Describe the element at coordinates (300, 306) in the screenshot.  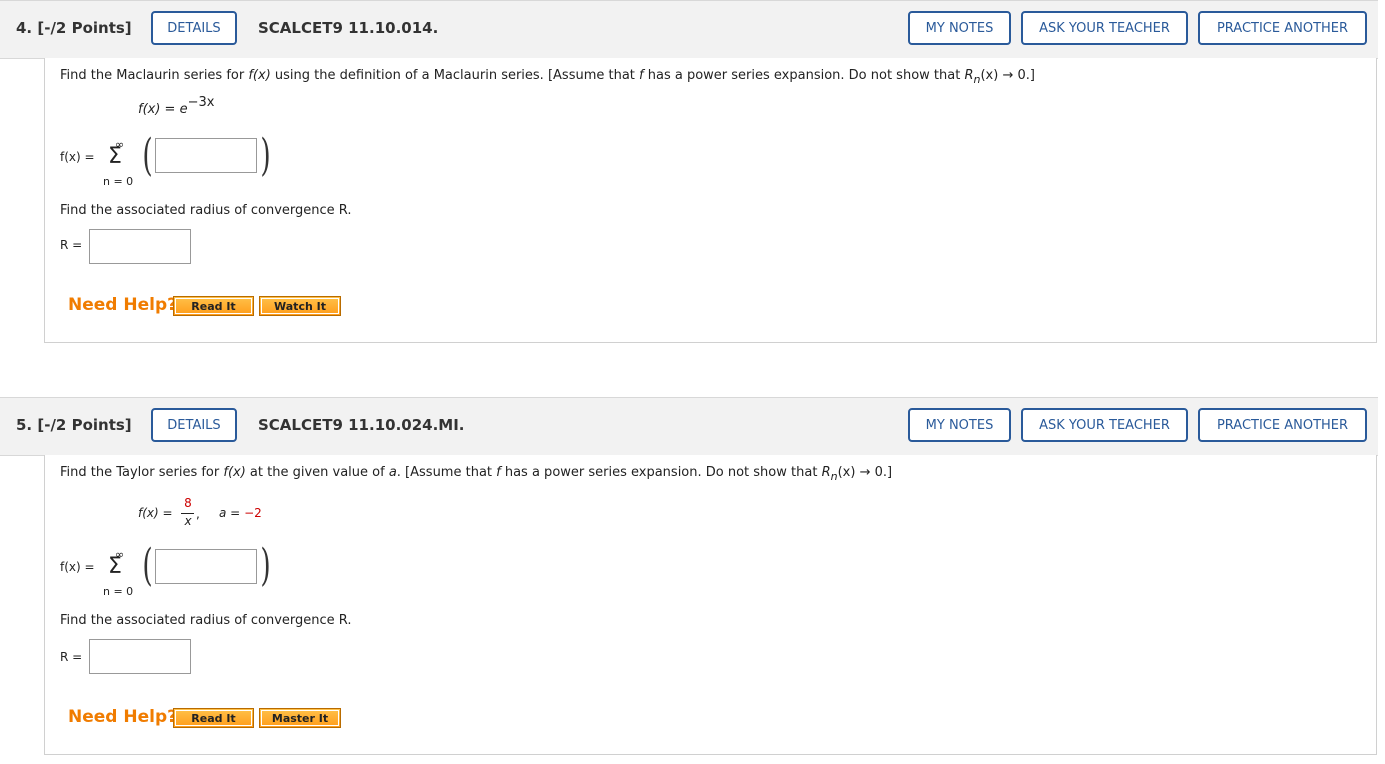
I see `watch-it-button: Watch It` at that location.